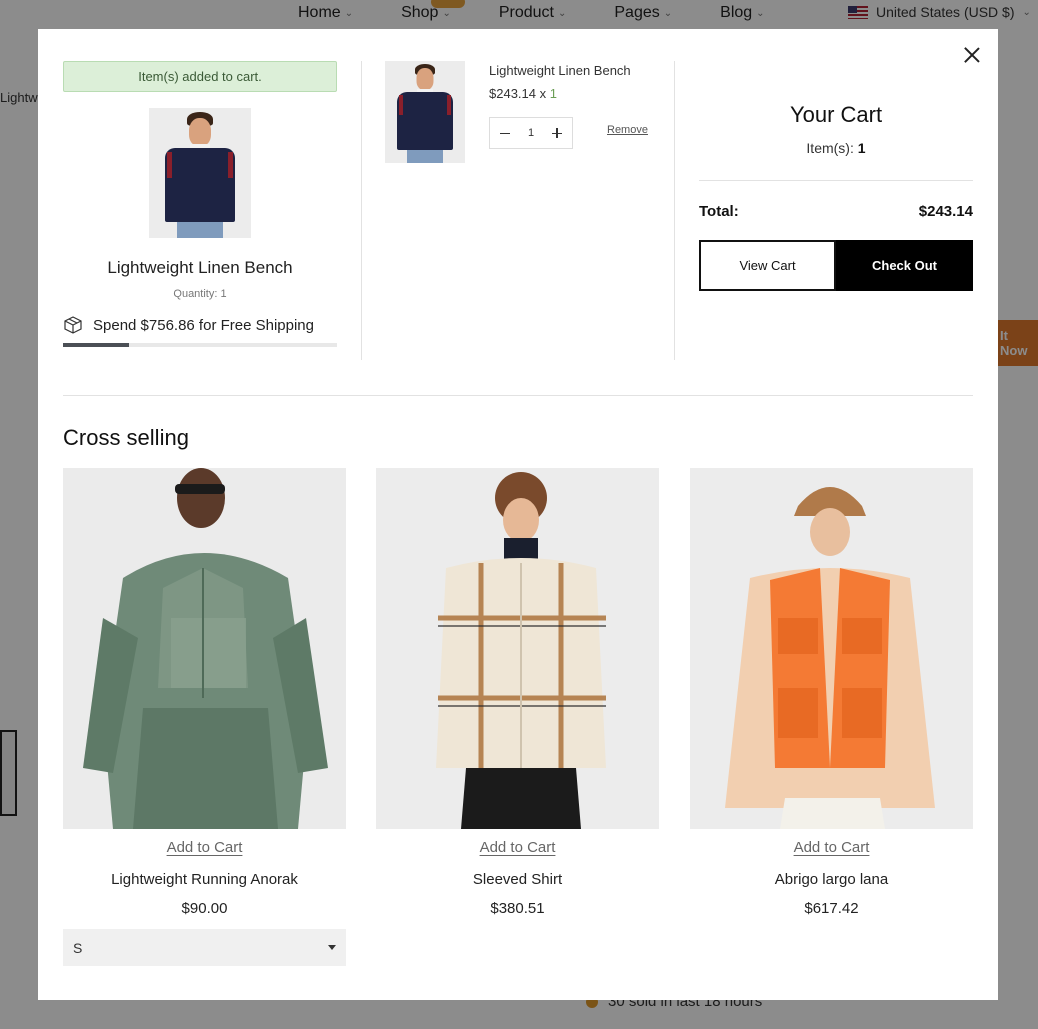 The height and width of the screenshot is (1029, 1038). What do you see at coordinates (200, 173) in the screenshot?
I see `product-image` at bounding box center [200, 173].